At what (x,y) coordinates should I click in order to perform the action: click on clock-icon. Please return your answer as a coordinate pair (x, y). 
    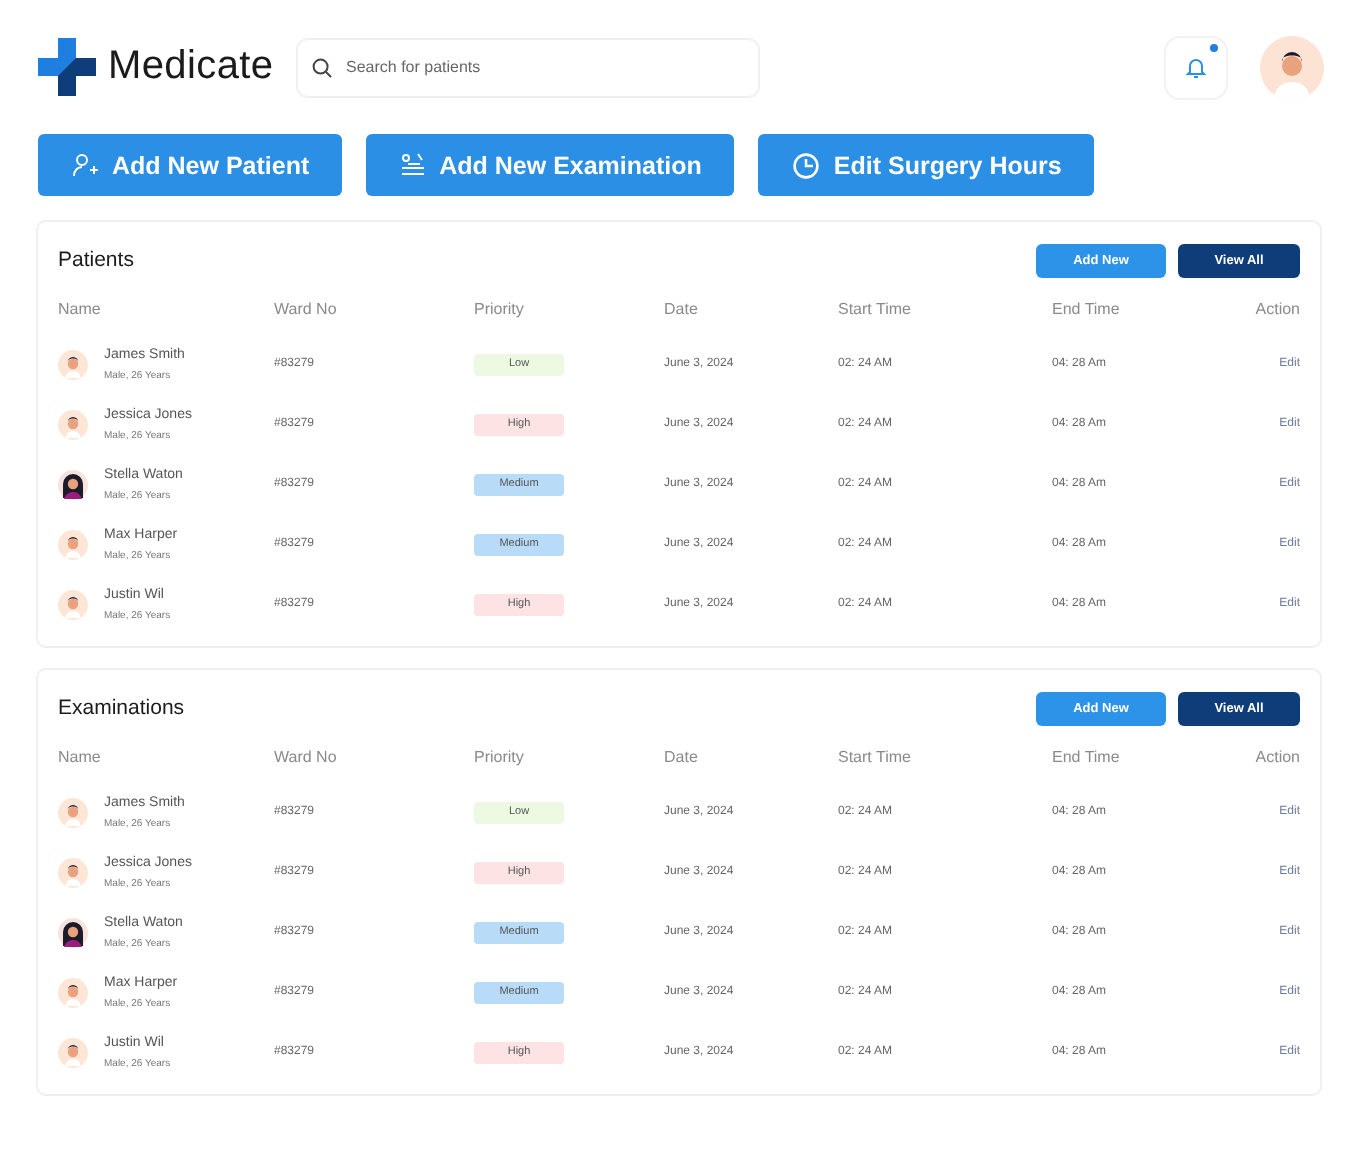
    Looking at the image, I should click on (805, 165).